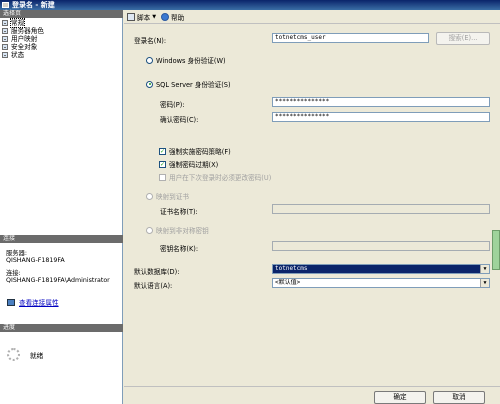 The height and width of the screenshot is (404, 500). What do you see at coordinates (381, 209) in the screenshot?
I see `cert-name-input` at bounding box center [381, 209].